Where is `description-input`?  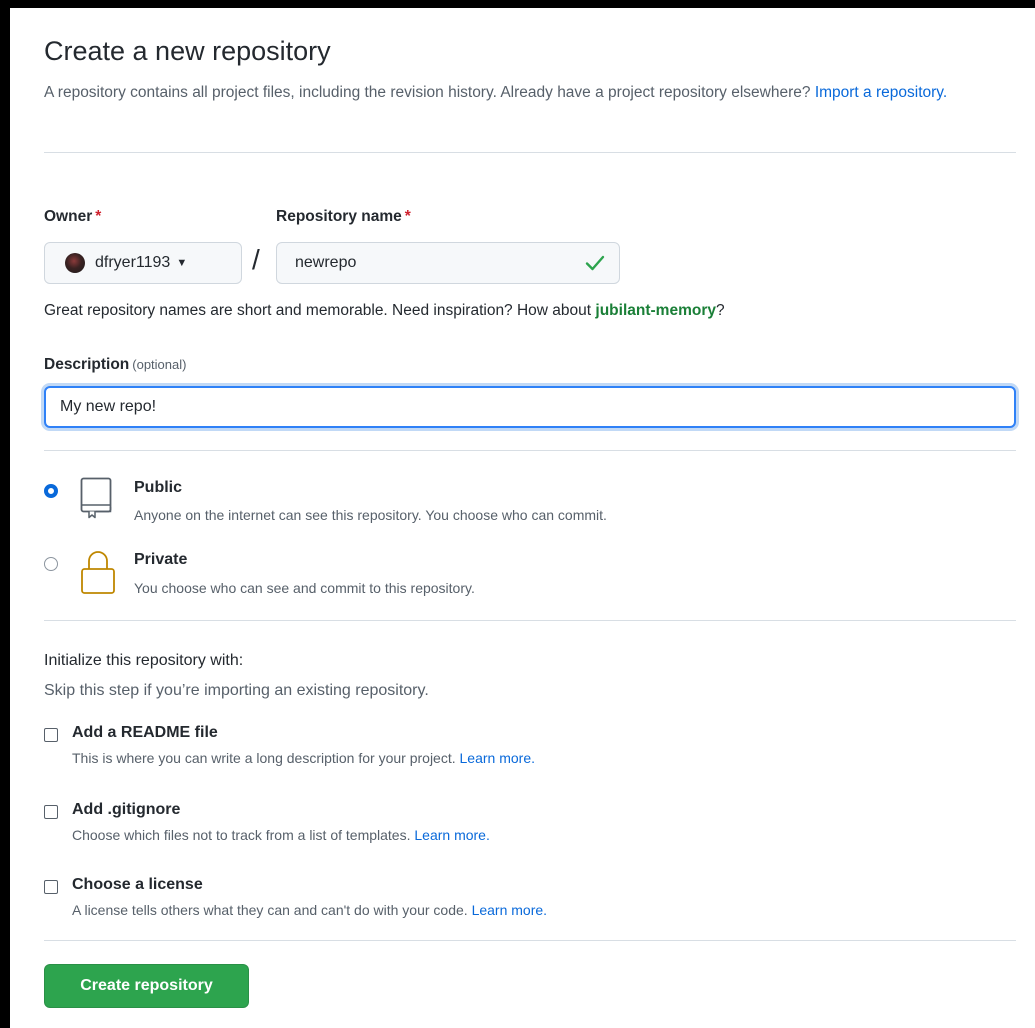 description-input is located at coordinates (530, 407).